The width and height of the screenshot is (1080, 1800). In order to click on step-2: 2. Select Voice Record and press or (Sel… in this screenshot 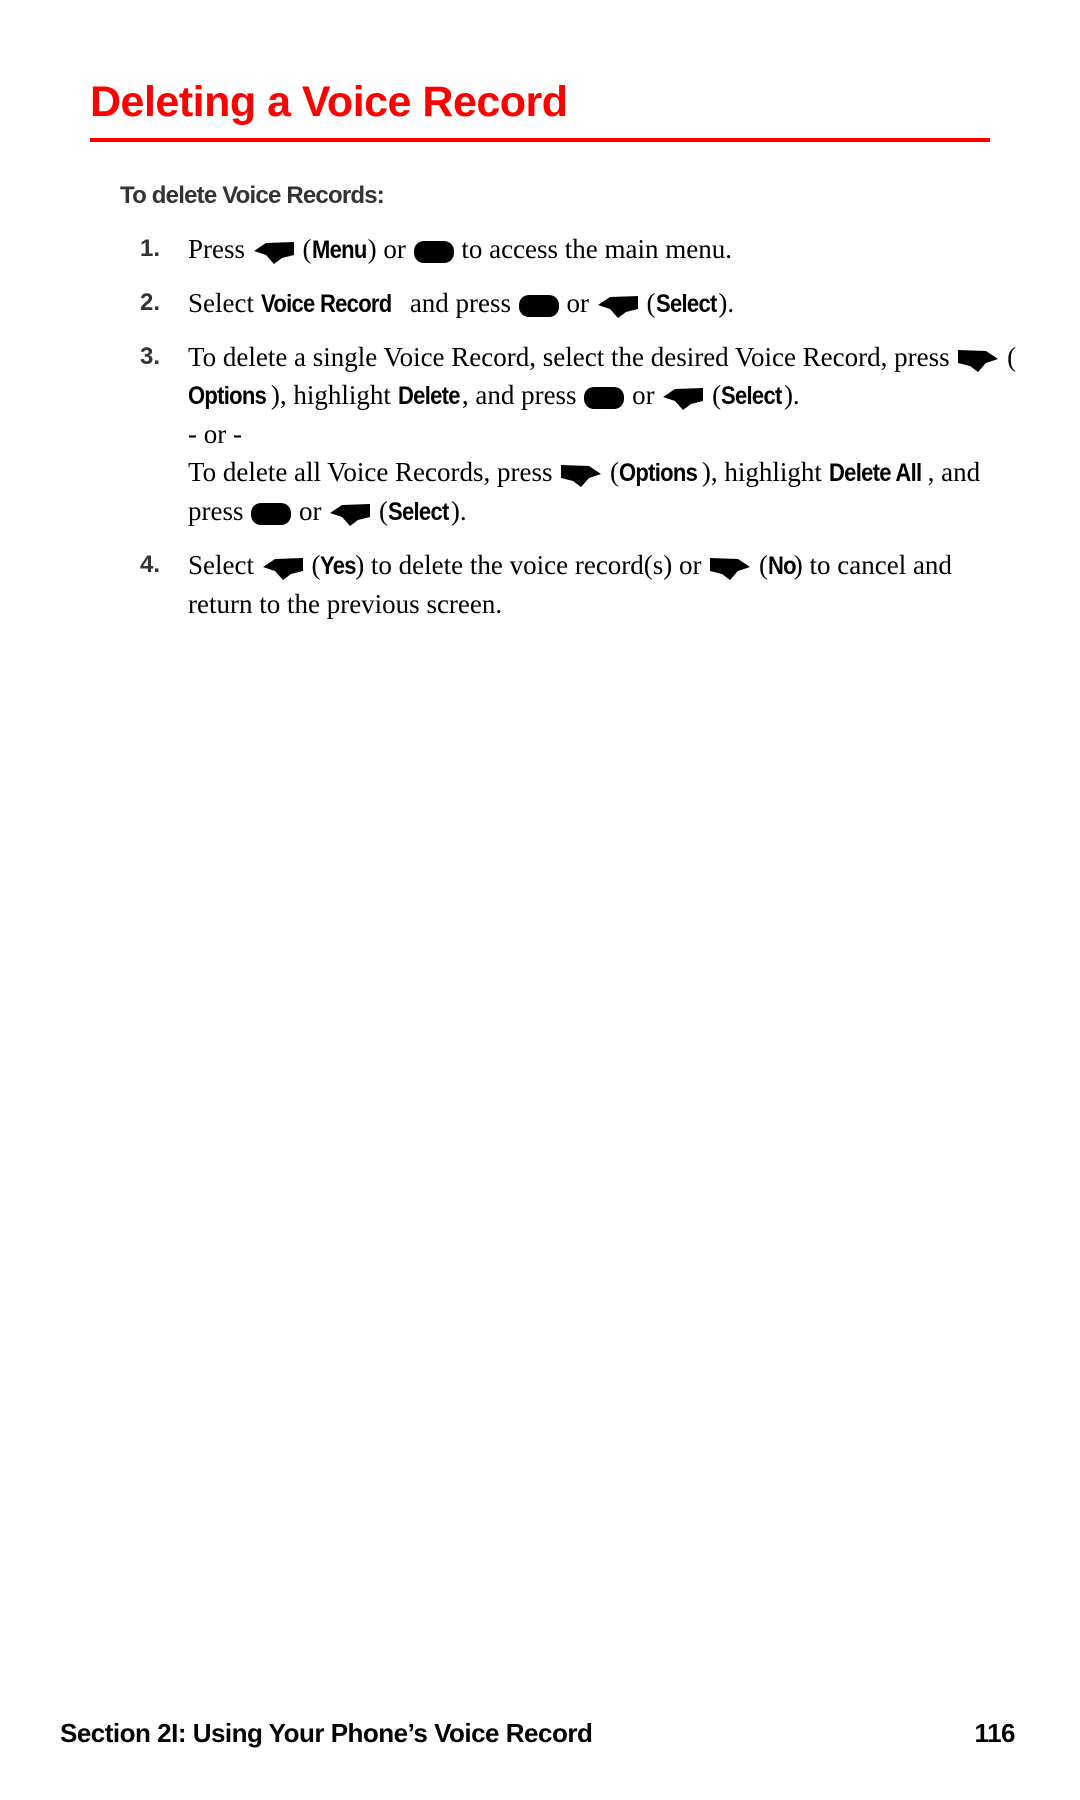, I will do `click(580, 303)`.